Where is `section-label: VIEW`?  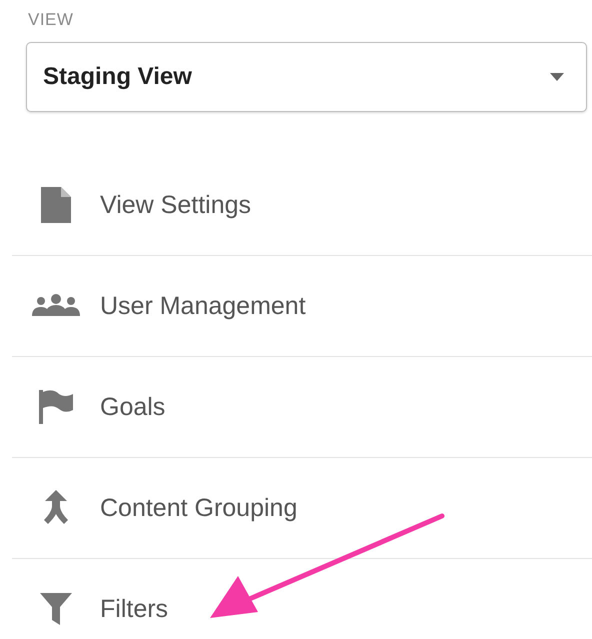 section-label: VIEW is located at coordinates (51, 20).